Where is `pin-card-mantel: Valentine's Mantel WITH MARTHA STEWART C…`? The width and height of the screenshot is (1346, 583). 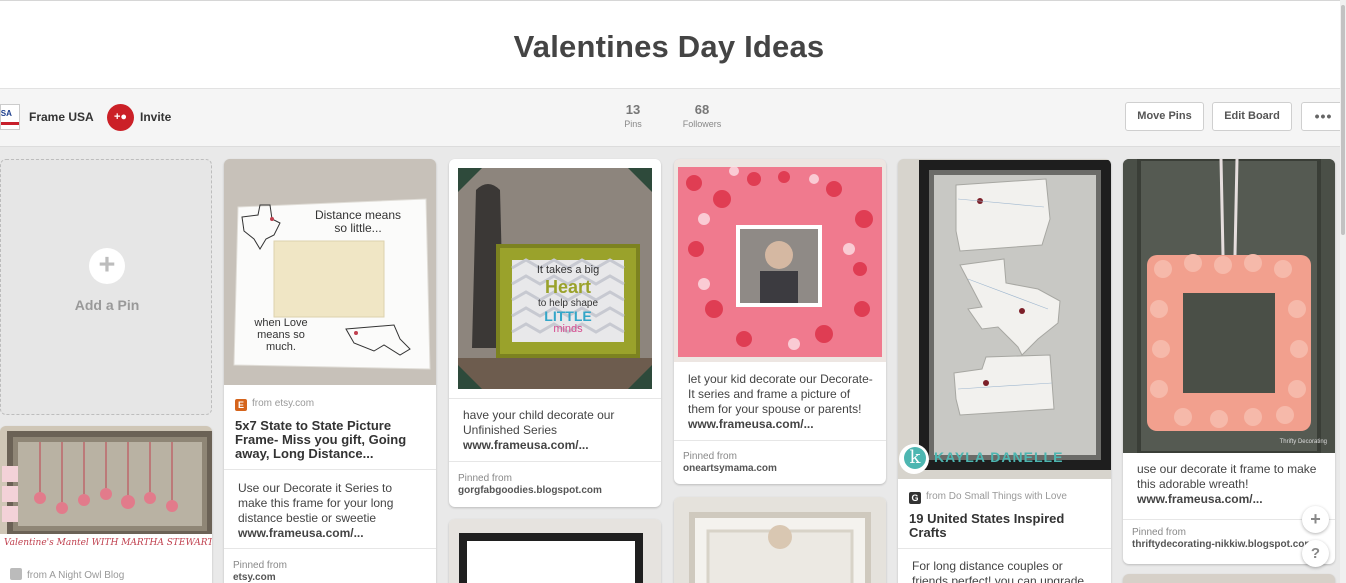 pin-card-mantel: Valentine's Mantel WITH MARTHA STEWART C… is located at coordinates (106, 504).